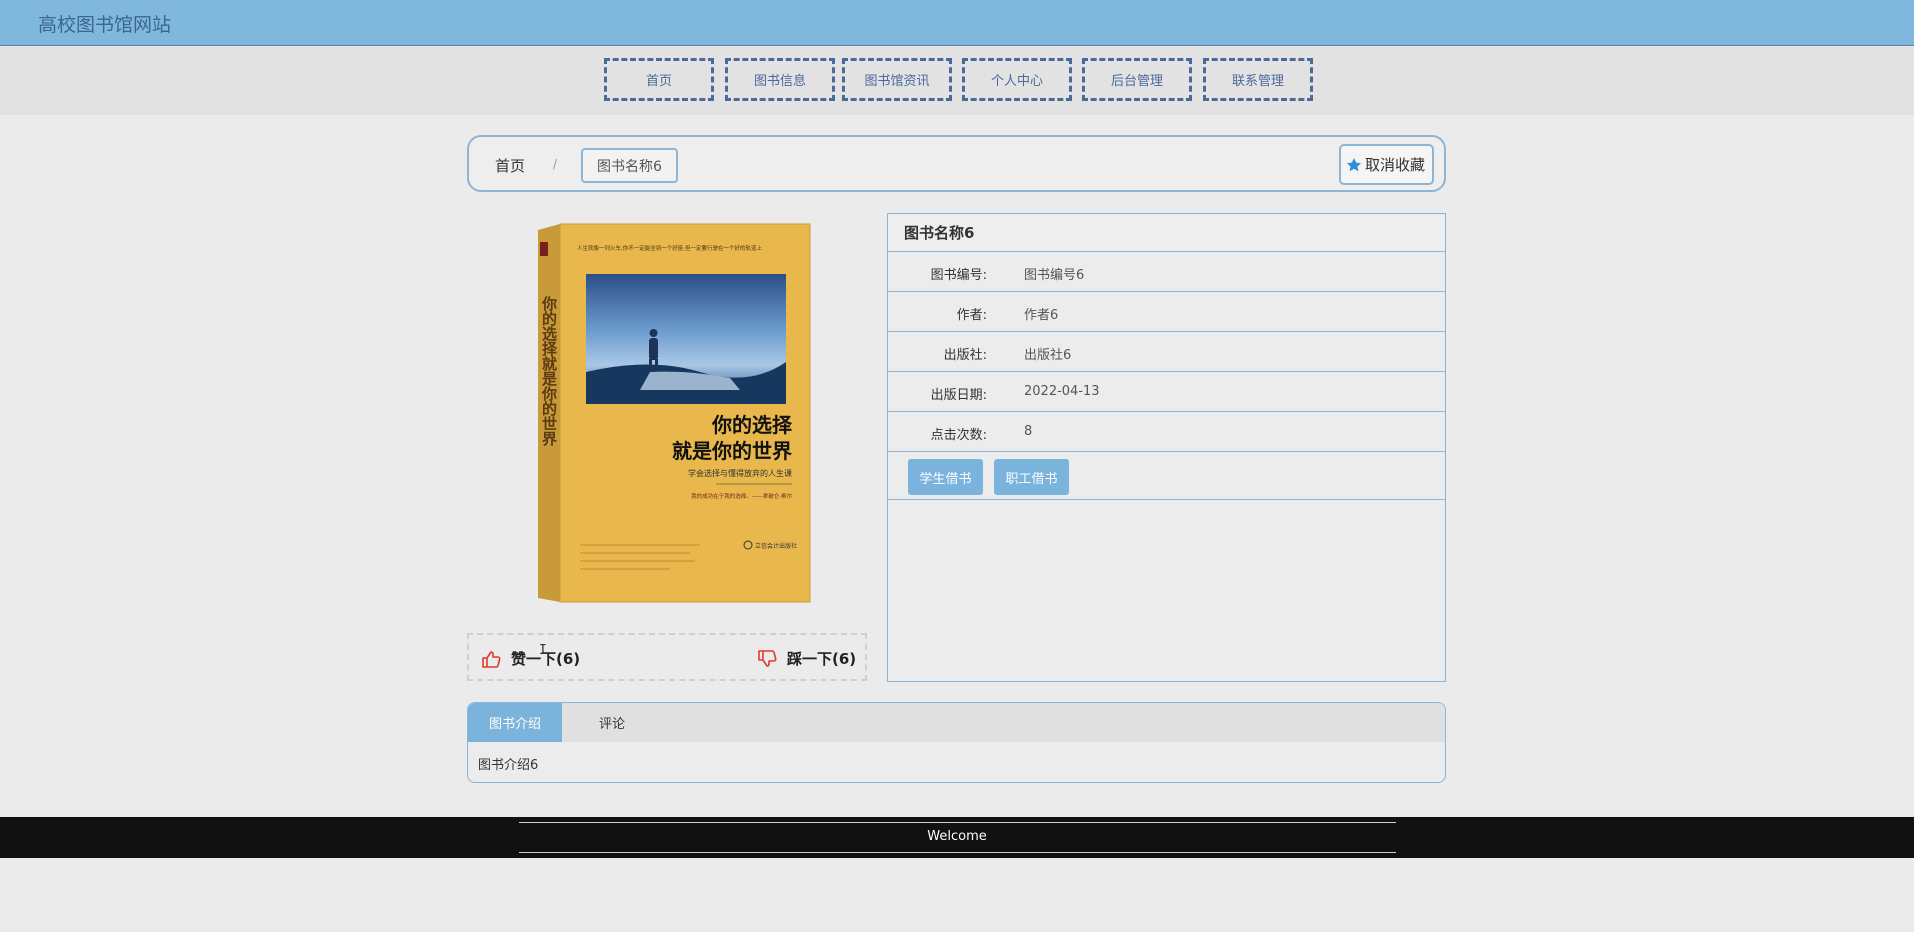 Image resolution: width=1914 pixels, height=932 pixels. I want to click on nav-item-admin: 后台管理, so click(1137, 79).